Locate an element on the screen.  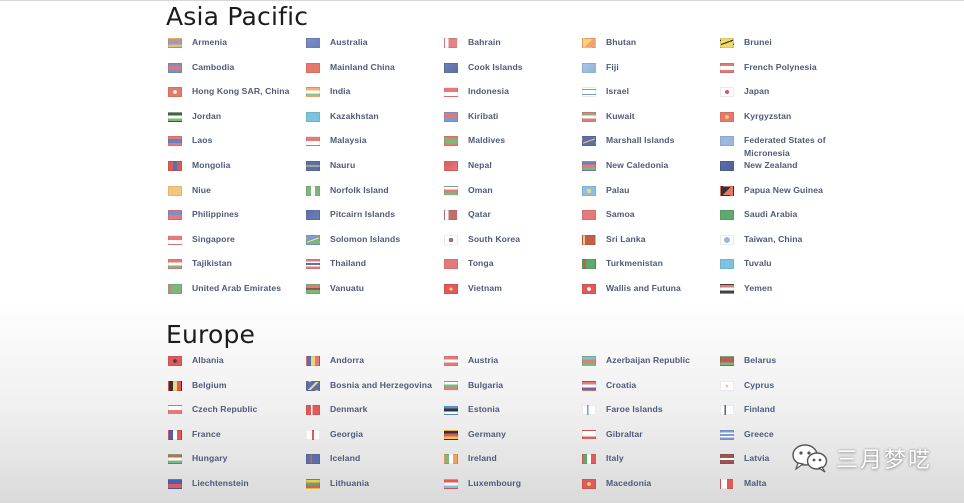
country-link-mainland-china: Mainland China is located at coordinates (375, 72).